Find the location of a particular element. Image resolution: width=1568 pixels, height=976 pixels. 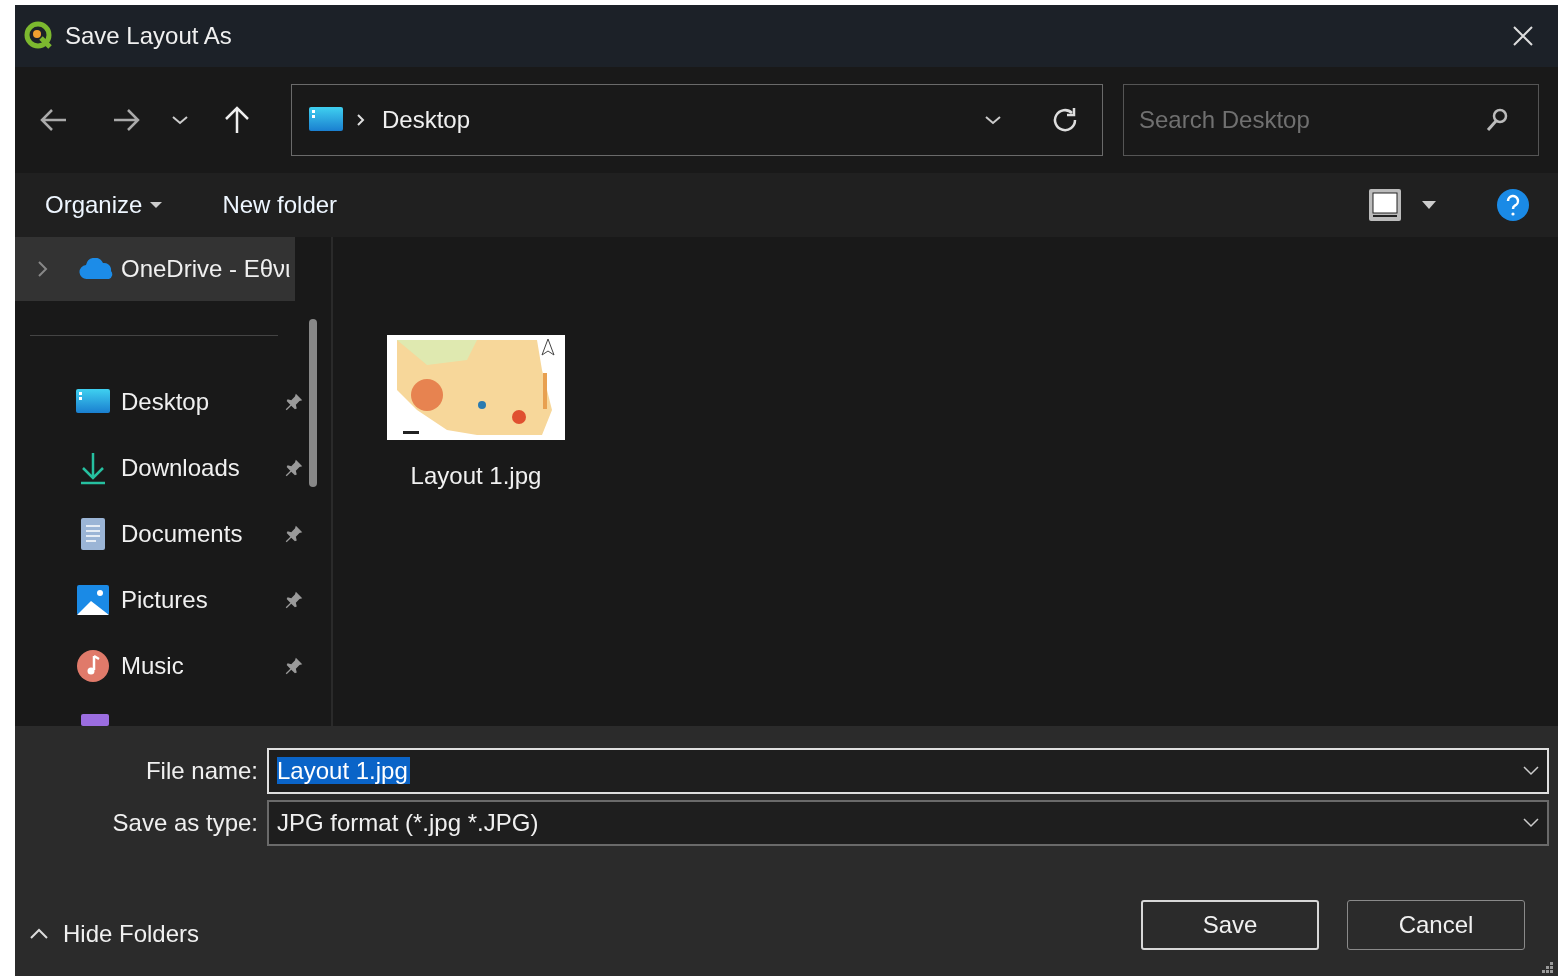

quick-access-item: Documents is located at coordinates (160, 534).